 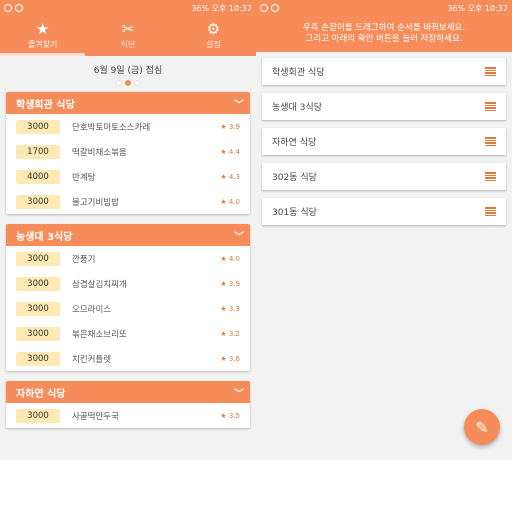 I want to click on rating: ★ 3.6, so click(x=230, y=358).